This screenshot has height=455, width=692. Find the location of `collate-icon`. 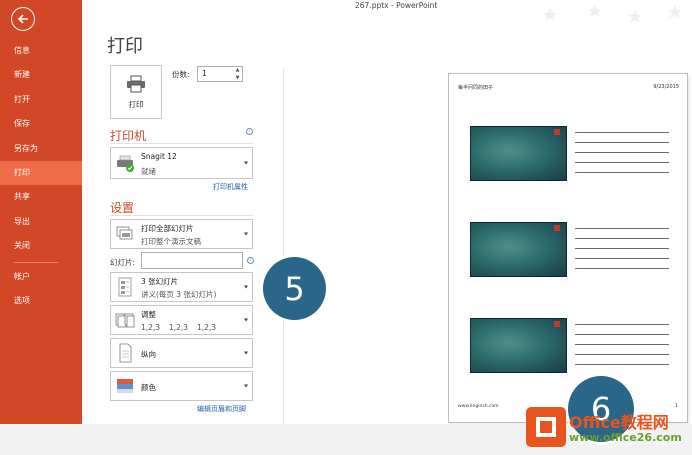

collate-icon is located at coordinates (125, 320).